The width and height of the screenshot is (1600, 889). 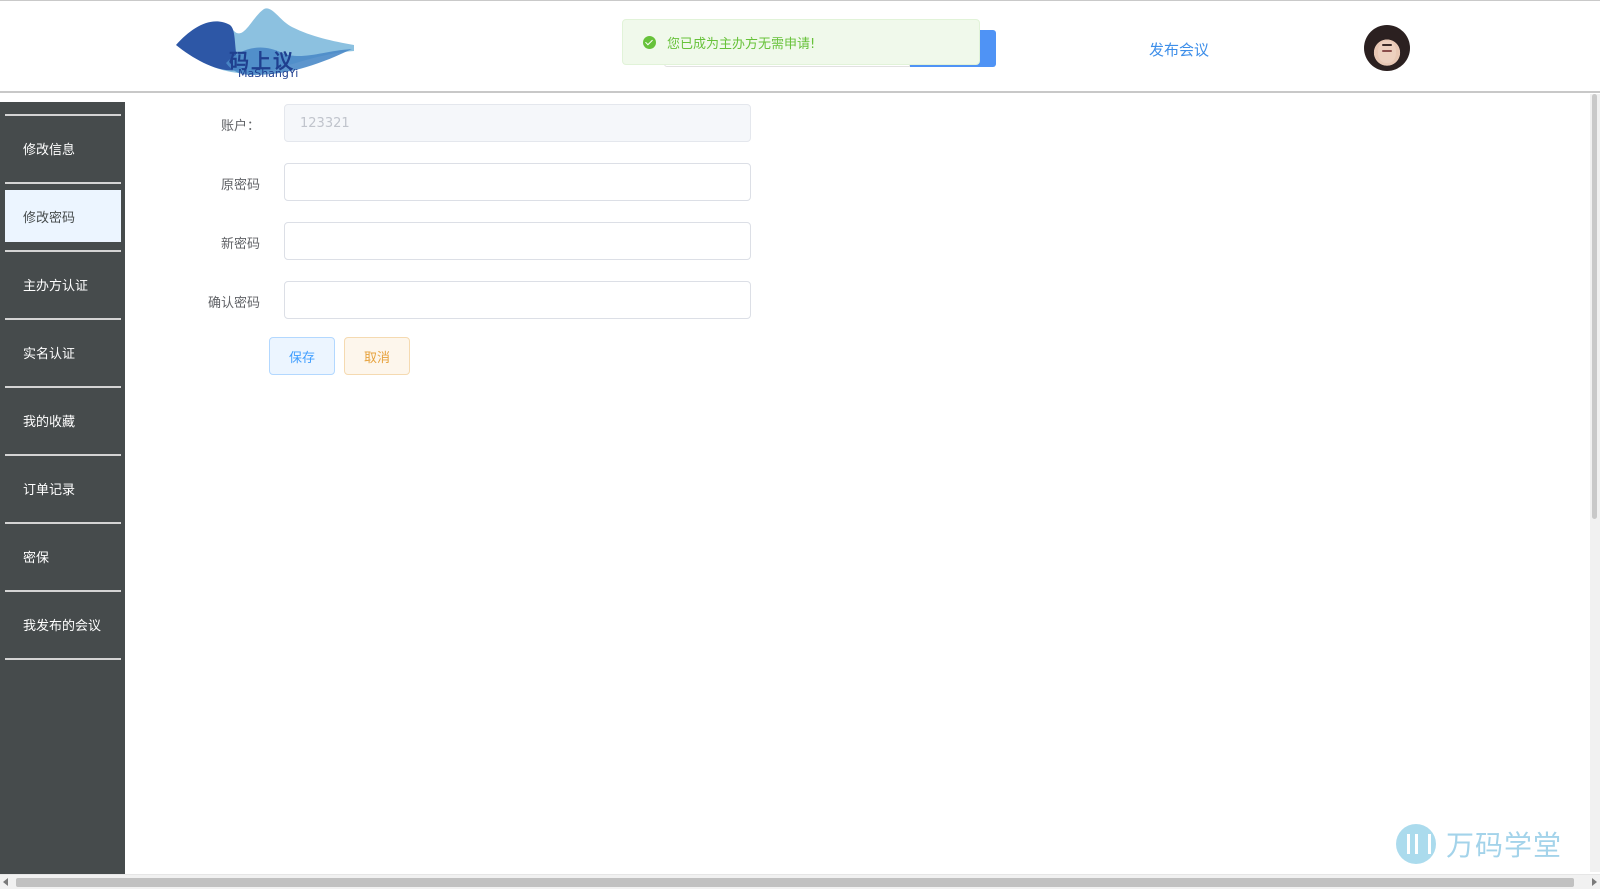 I want to click on sidebar-item-security-question: 密保, so click(x=63, y=556).